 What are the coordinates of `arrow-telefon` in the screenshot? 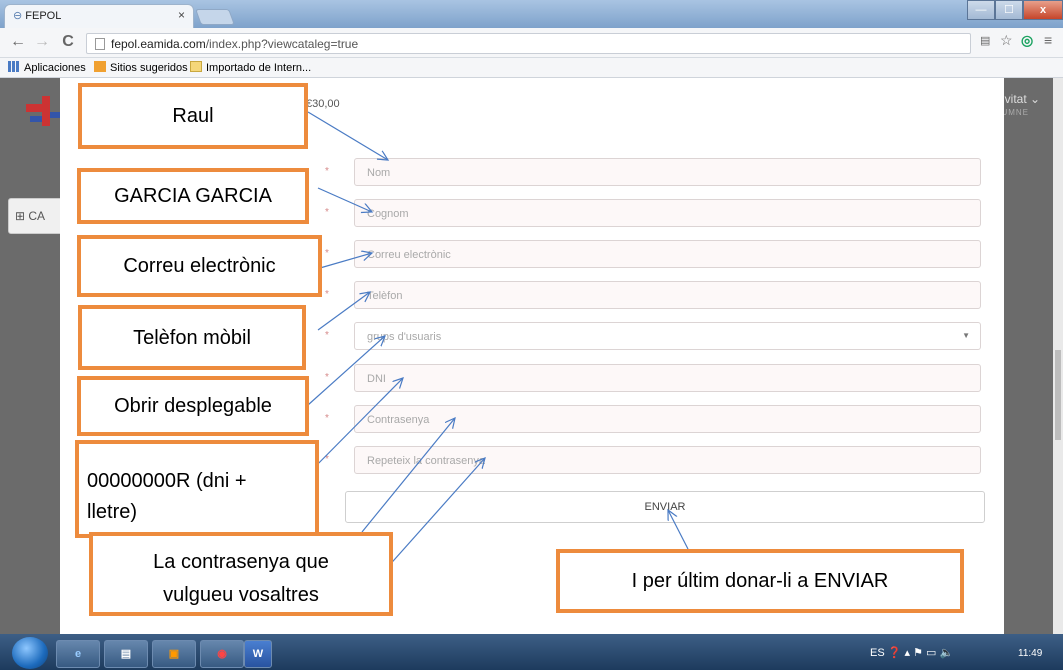 It's located at (343, 311).